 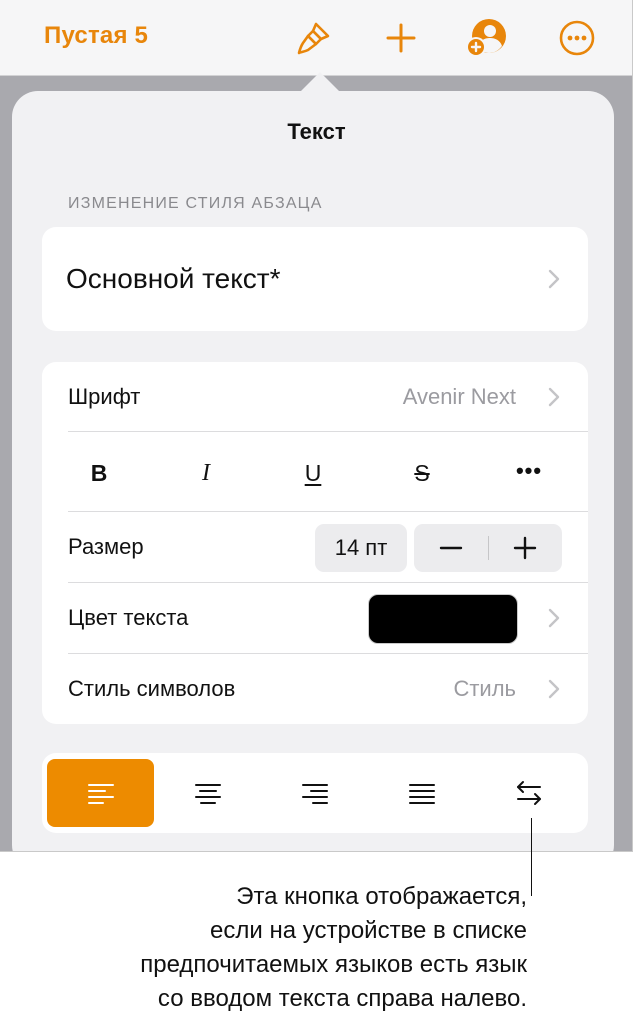 What do you see at coordinates (333, 964) in the screenshot?
I see `callout-line-3: предпочитаемых языков есть язык` at bounding box center [333, 964].